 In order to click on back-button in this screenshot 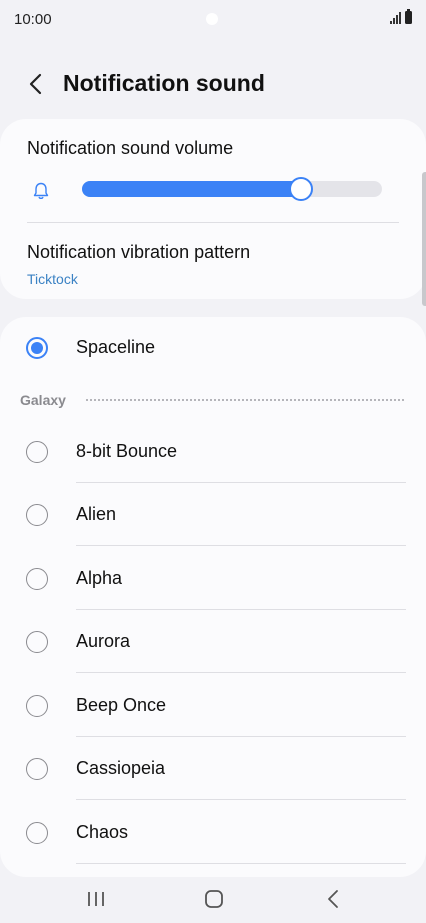, I will do `click(36, 84)`.